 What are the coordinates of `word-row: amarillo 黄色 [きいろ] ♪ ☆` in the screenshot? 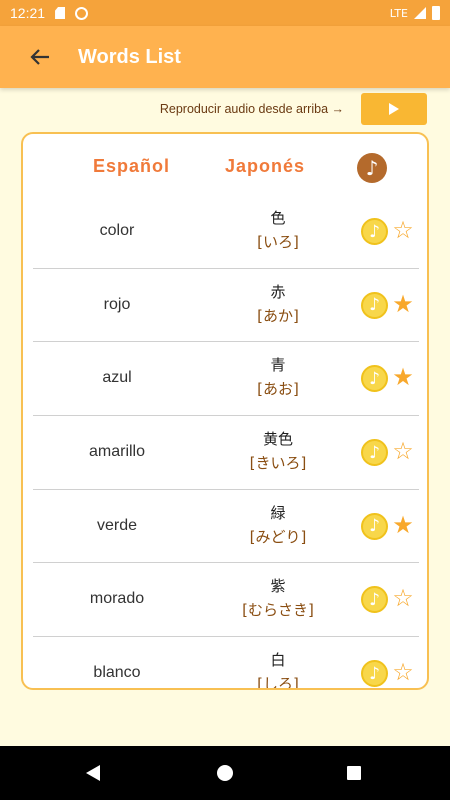 It's located at (226, 453).